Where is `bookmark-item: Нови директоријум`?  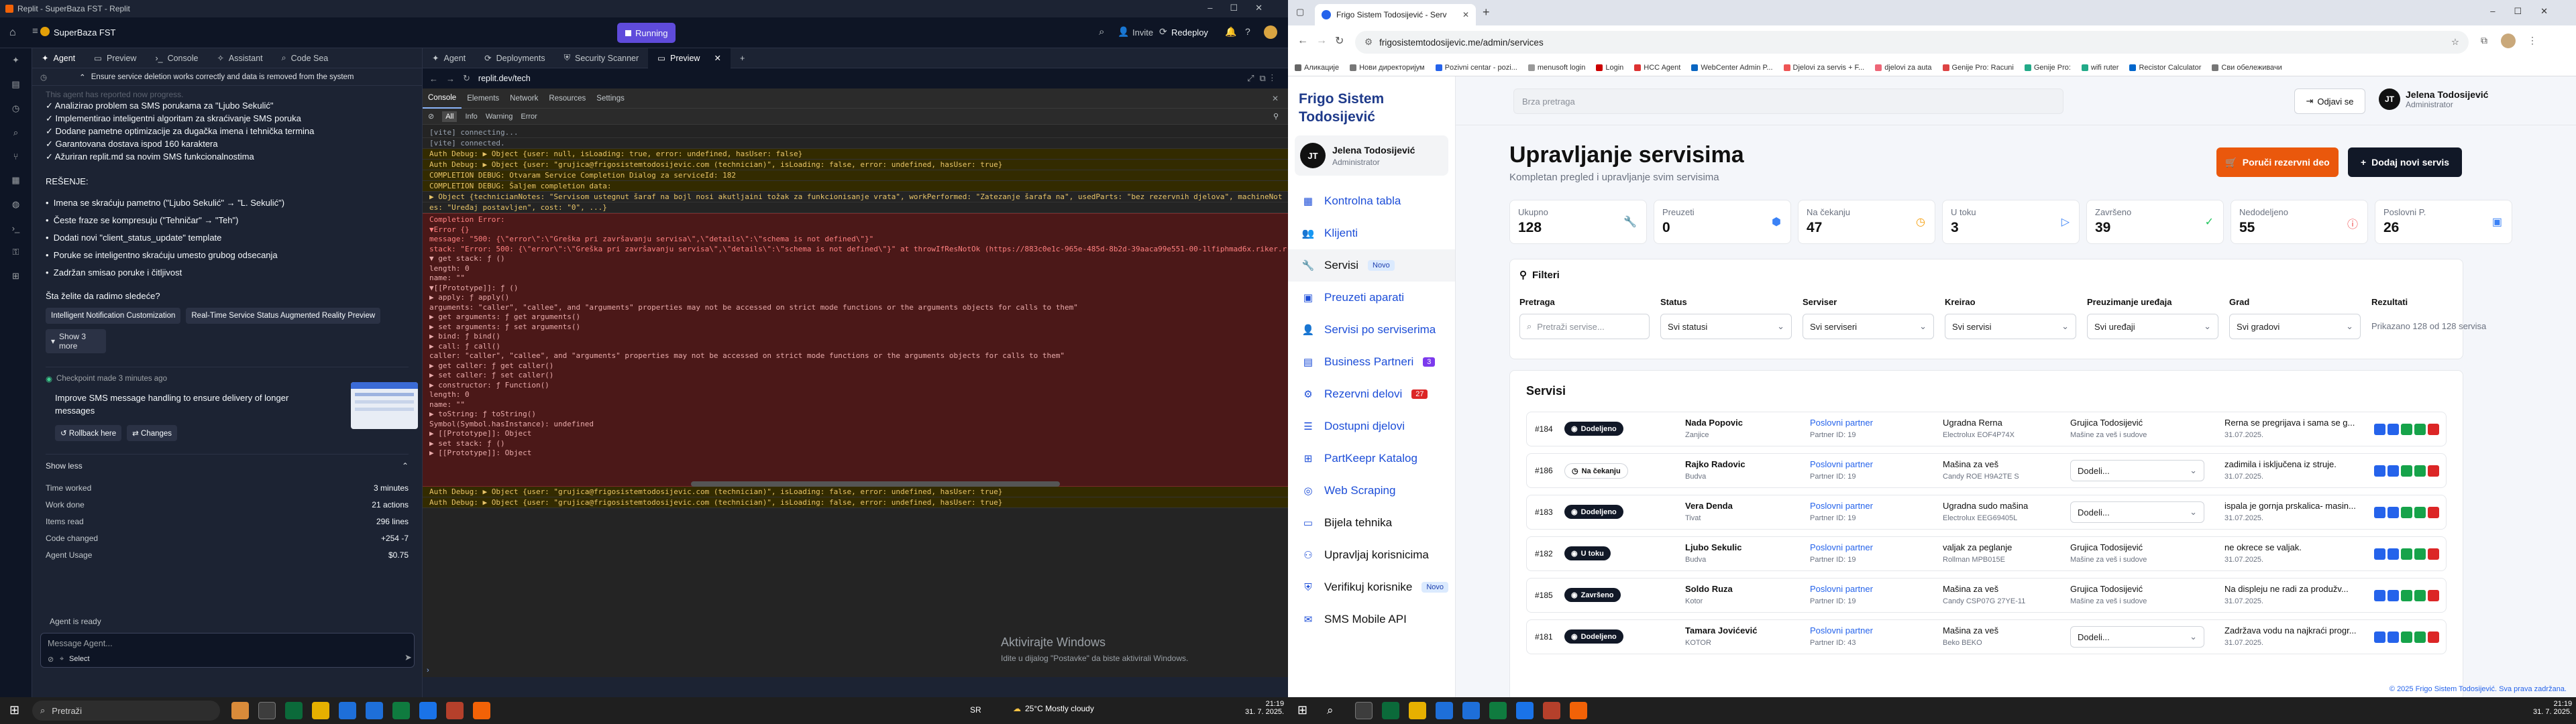 bookmark-item: Нови директоријум is located at coordinates (1387, 68).